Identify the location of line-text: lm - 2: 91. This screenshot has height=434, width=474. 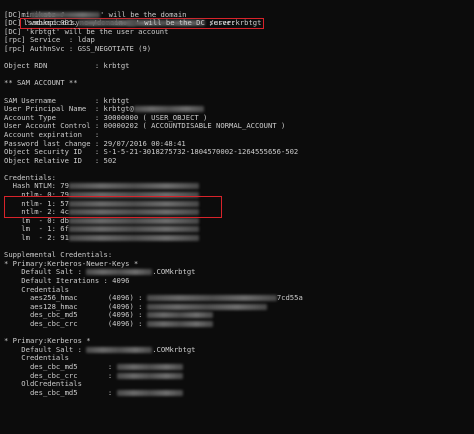
(36, 238).